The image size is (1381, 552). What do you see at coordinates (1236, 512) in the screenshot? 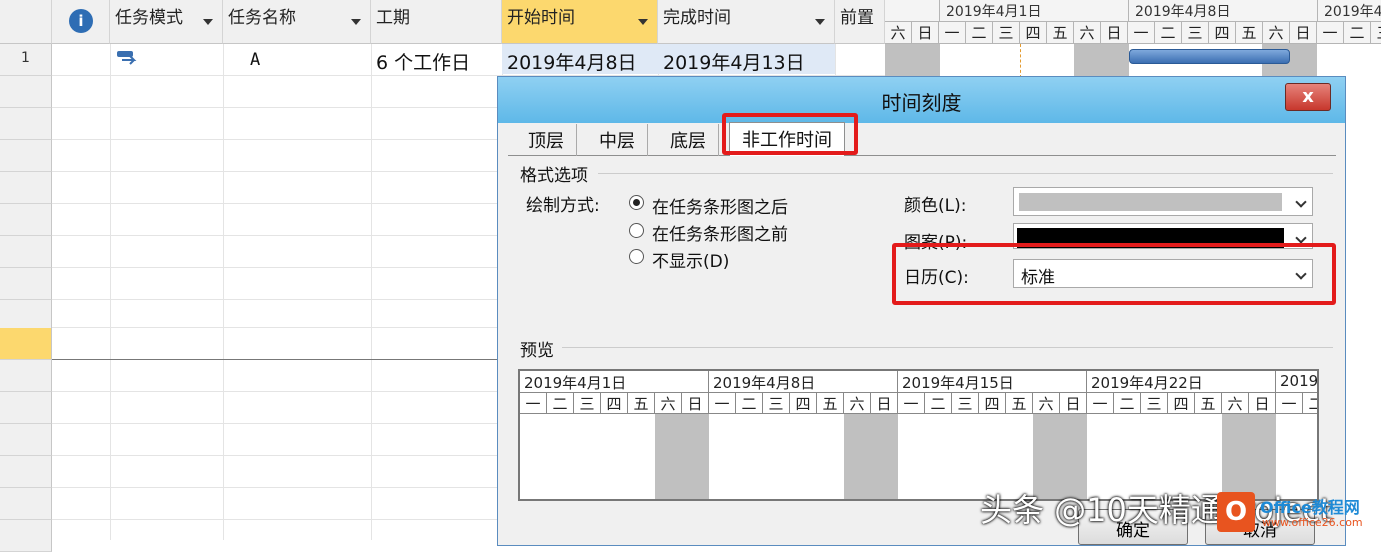
I see `office-logo-icon: O` at bounding box center [1236, 512].